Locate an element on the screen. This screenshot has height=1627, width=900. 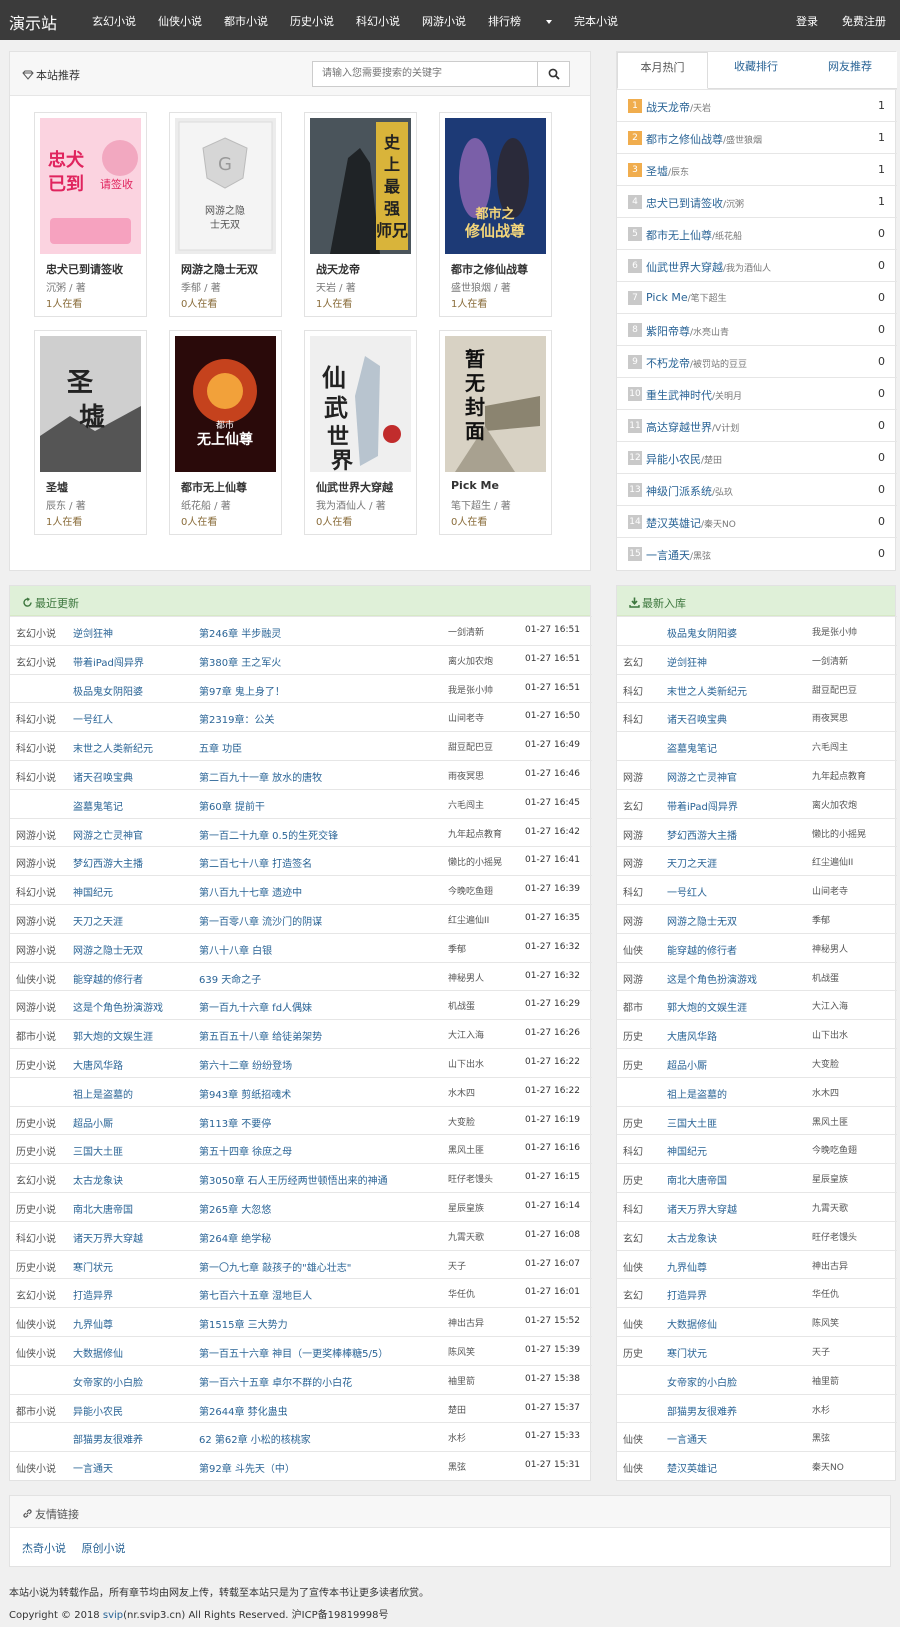
update-chapter-link: 第265章 大忽悠 is located at coordinates (235, 1208).